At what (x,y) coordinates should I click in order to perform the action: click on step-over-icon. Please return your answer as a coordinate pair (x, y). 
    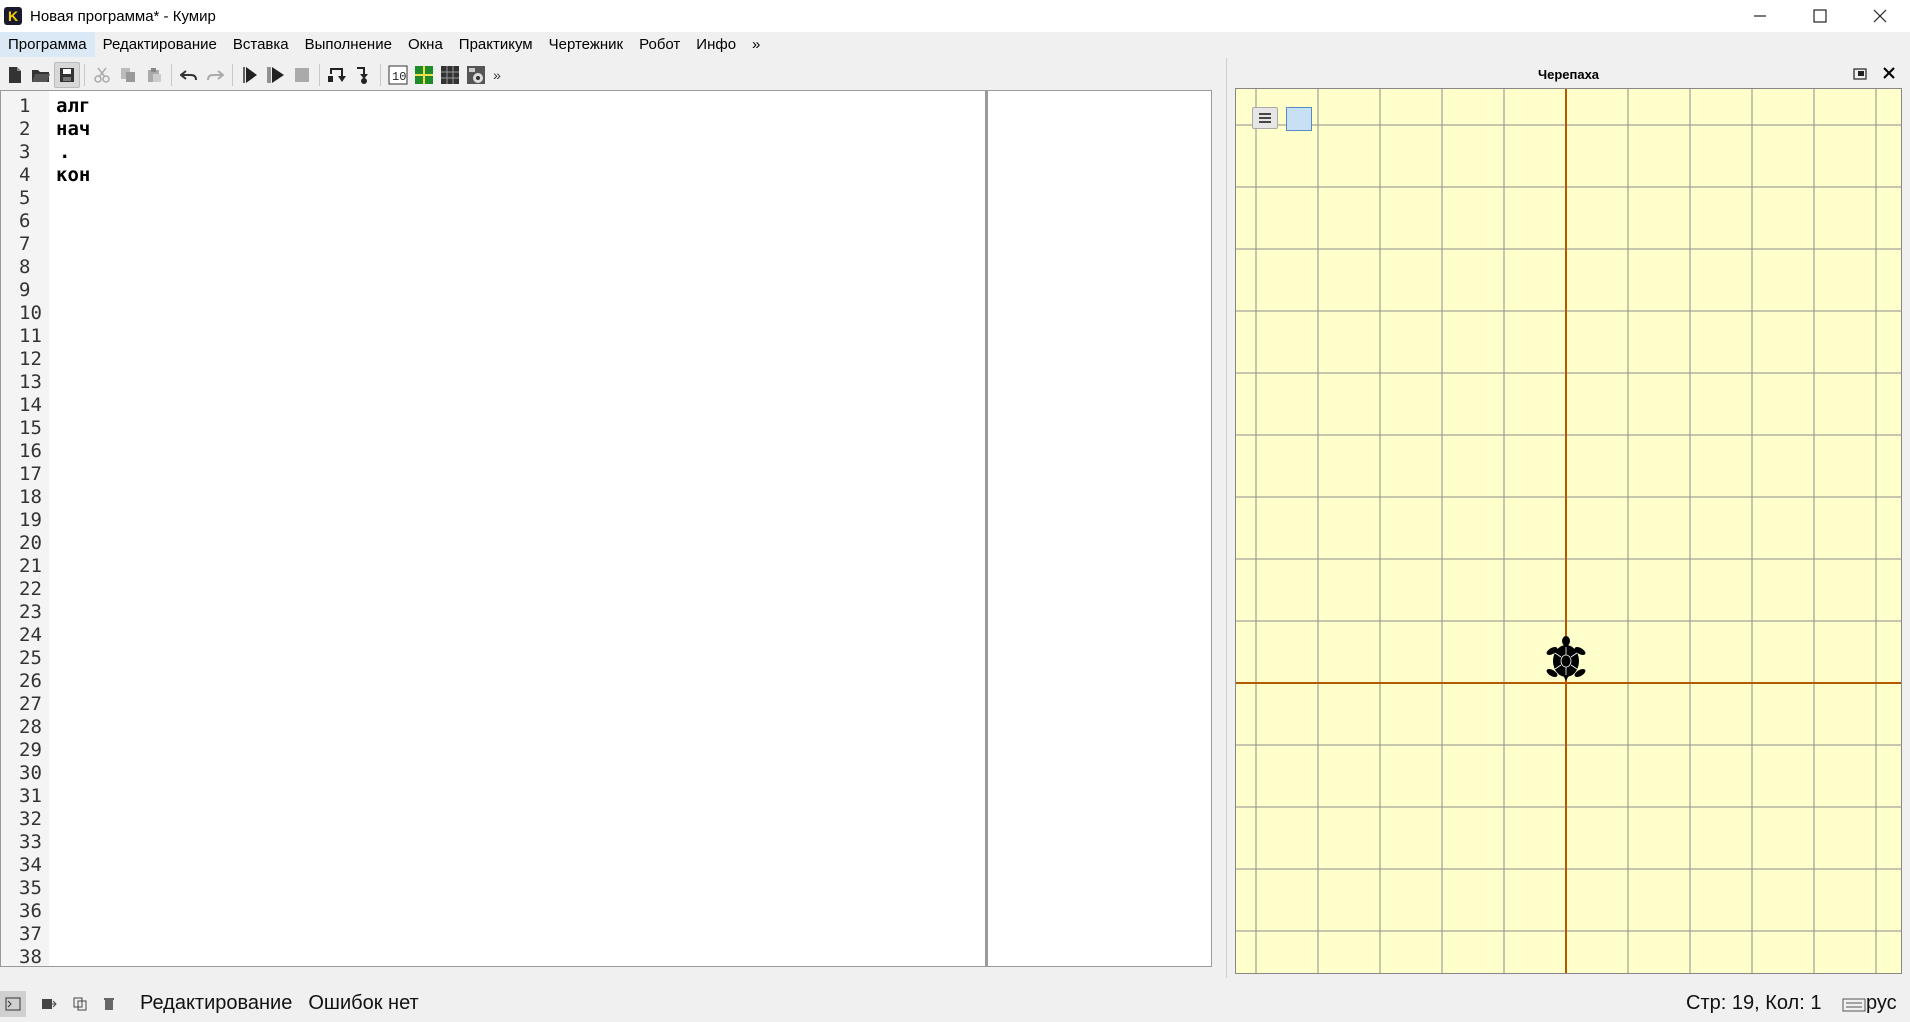
    Looking at the image, I should click on (337, 75).